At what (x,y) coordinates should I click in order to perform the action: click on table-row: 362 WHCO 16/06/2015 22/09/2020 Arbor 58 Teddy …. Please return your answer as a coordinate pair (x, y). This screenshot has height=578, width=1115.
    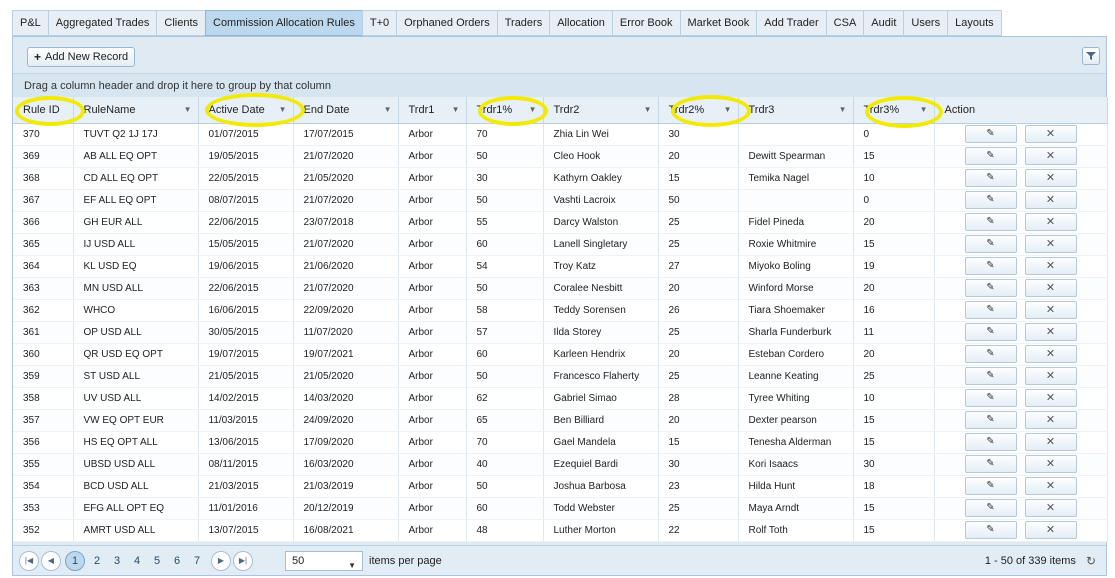
    Looking at the image, I should click on (560, 310).